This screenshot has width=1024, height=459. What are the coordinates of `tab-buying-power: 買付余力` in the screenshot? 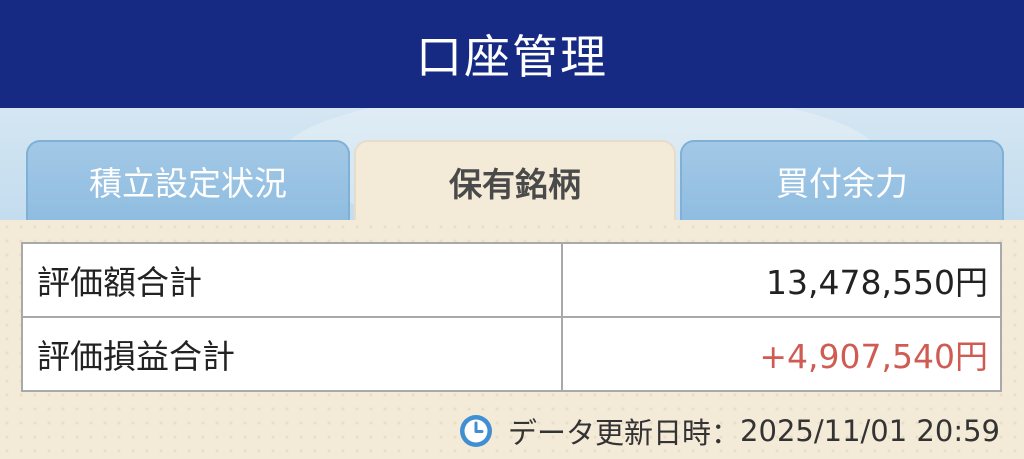 It's located at (842, 180).